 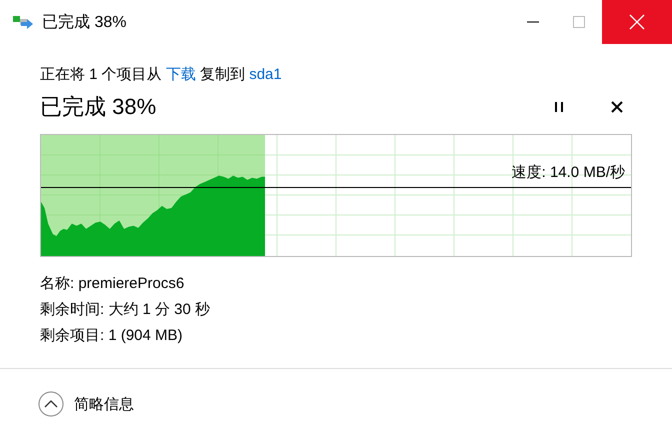 I want to click on folder-link: 下载, so click(x=181, y=74).